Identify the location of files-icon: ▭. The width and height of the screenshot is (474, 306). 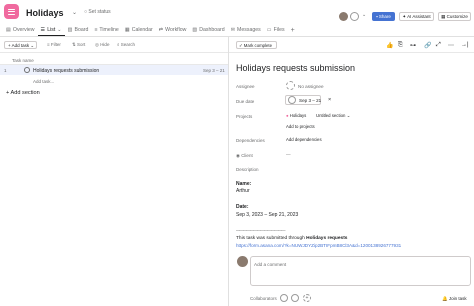
(269, 30).